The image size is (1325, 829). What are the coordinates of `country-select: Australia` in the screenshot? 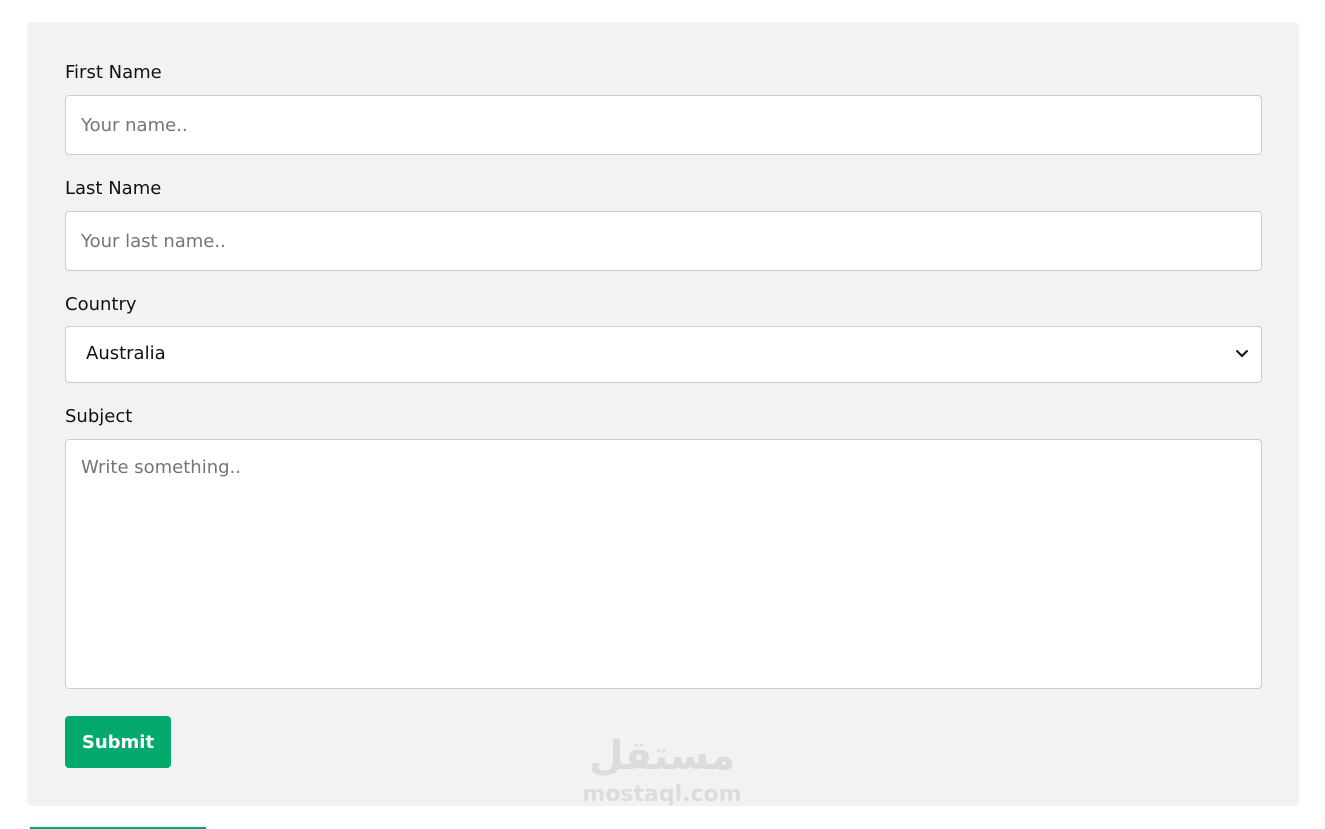 It's located at (663, 354).